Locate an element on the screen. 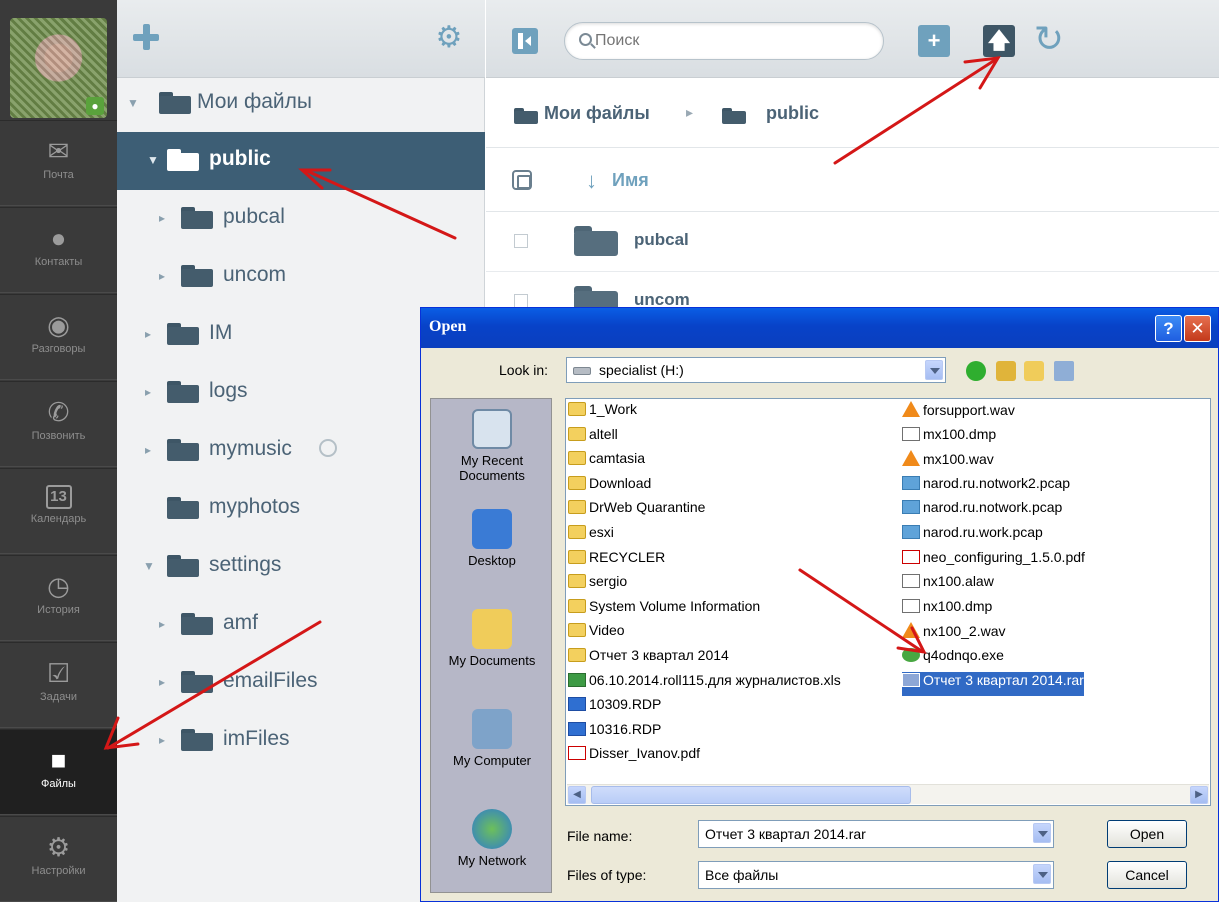 This screenshot has width=1219, height=902. look-in-select: specialist (H:) is located at coordinates (756, 370).